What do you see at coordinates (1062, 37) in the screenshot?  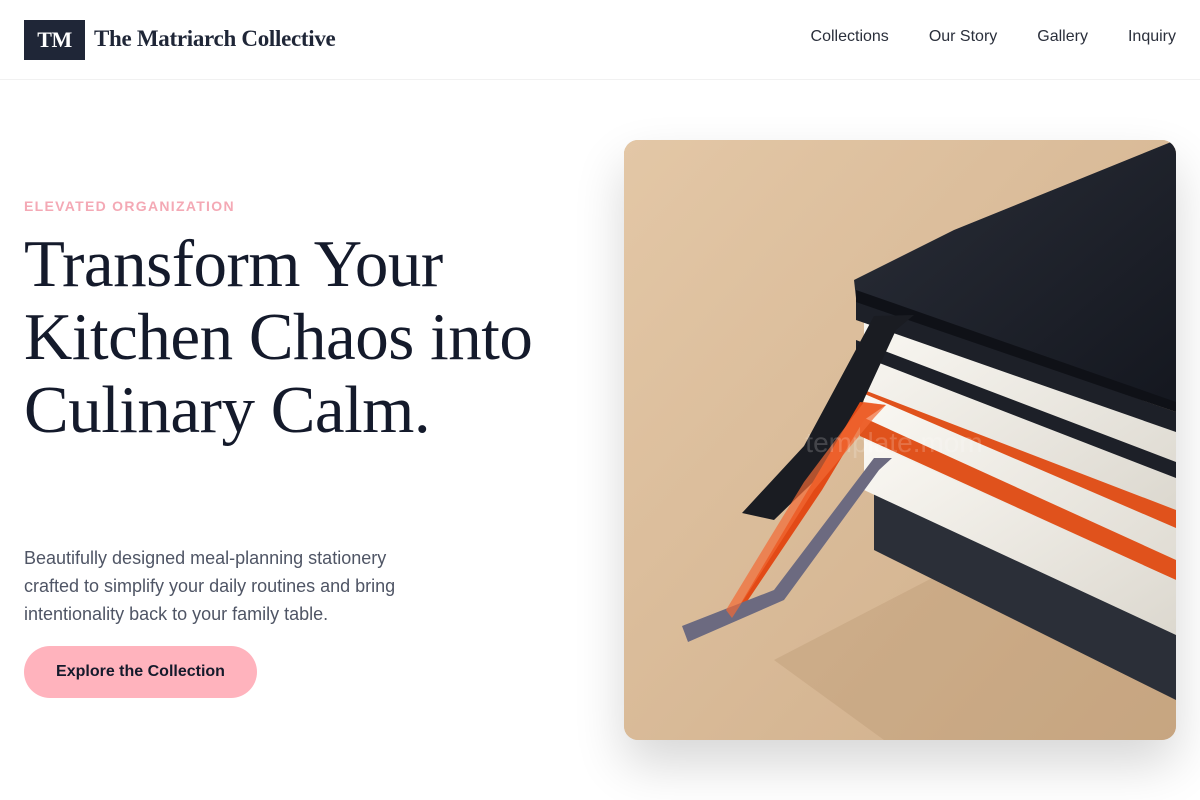 I see `nav-link-gallery: Gallery` at bounding box center [1062, 37].